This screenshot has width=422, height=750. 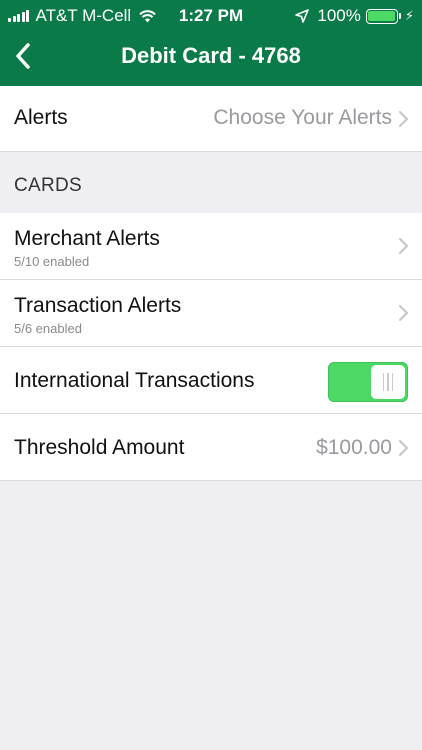 What do you see at coordinates (368, 382) in the screenshot?
I see `international-transactions-toggle` at bounding box center [368, 382].